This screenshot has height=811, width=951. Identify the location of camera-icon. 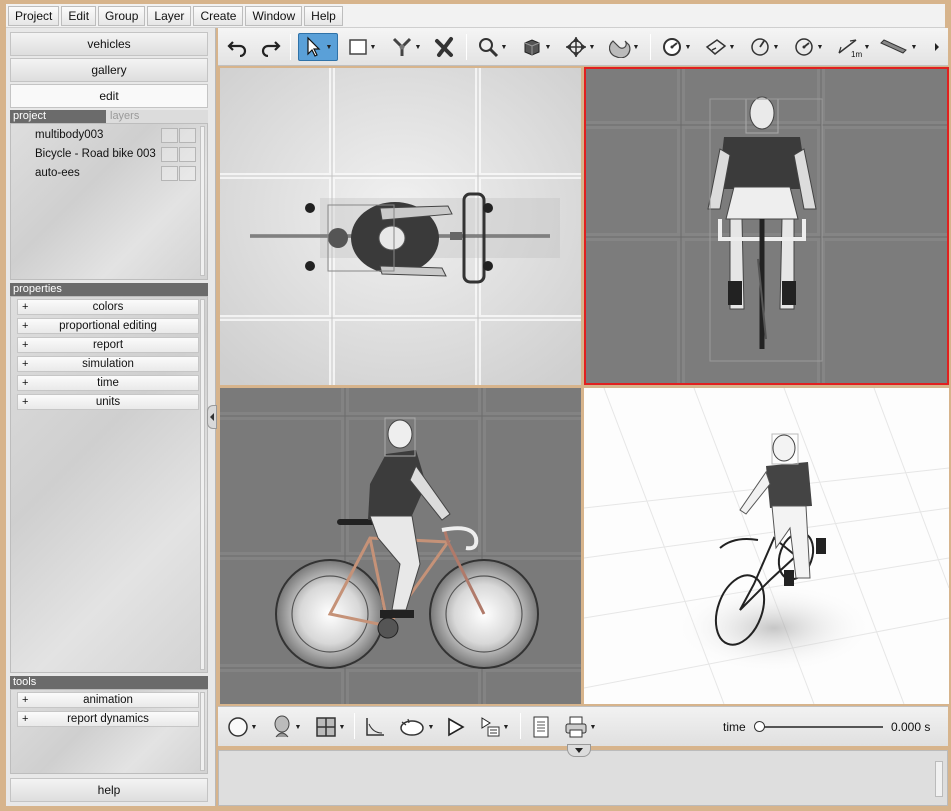
(411, 727).